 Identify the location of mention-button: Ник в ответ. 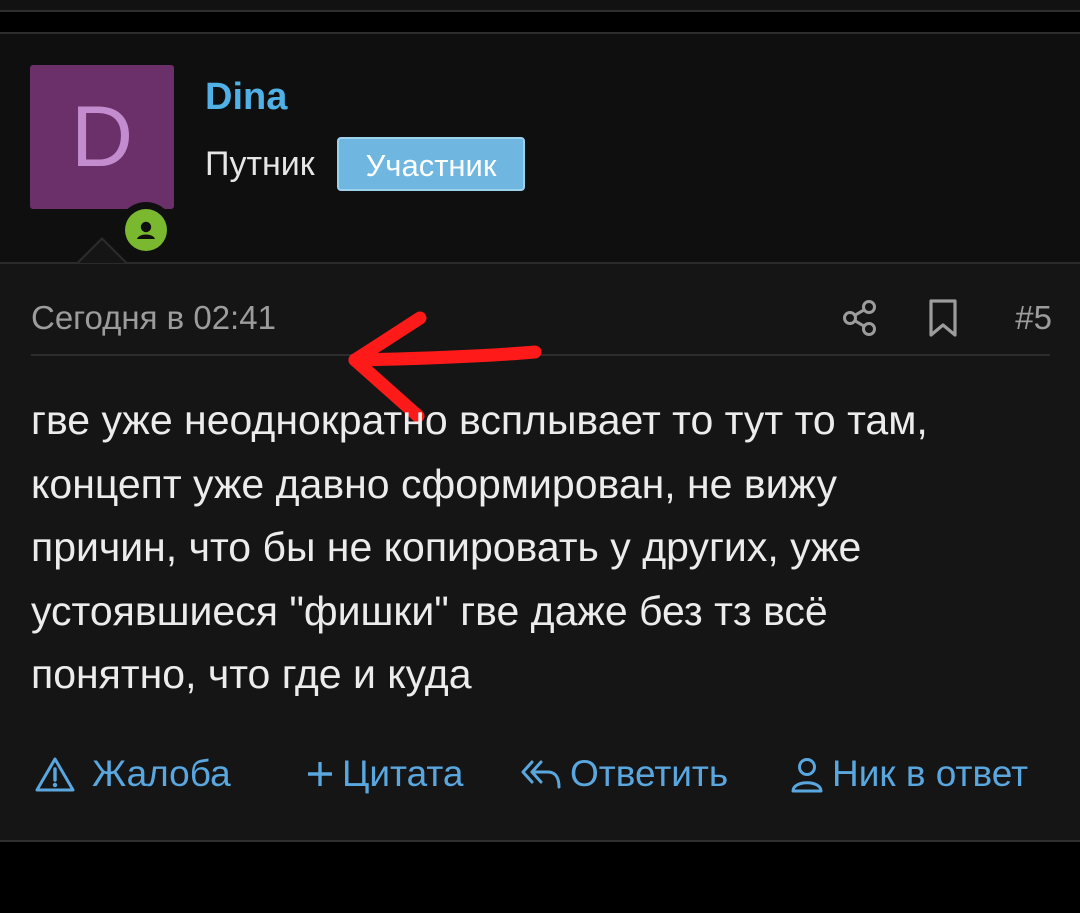
(920, 774).